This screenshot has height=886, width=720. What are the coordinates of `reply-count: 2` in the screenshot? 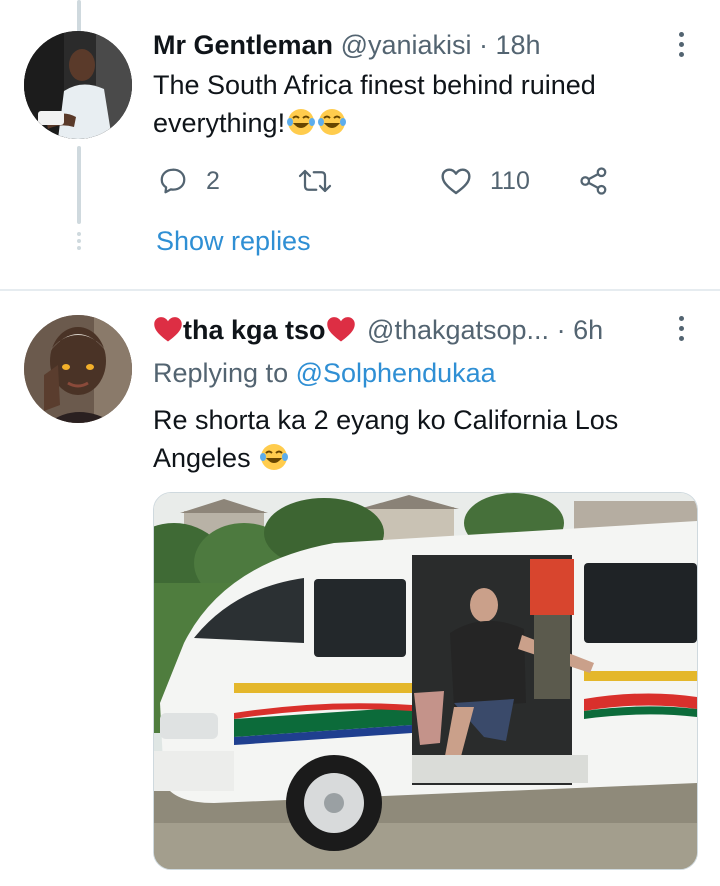 It's located at (213, 180).